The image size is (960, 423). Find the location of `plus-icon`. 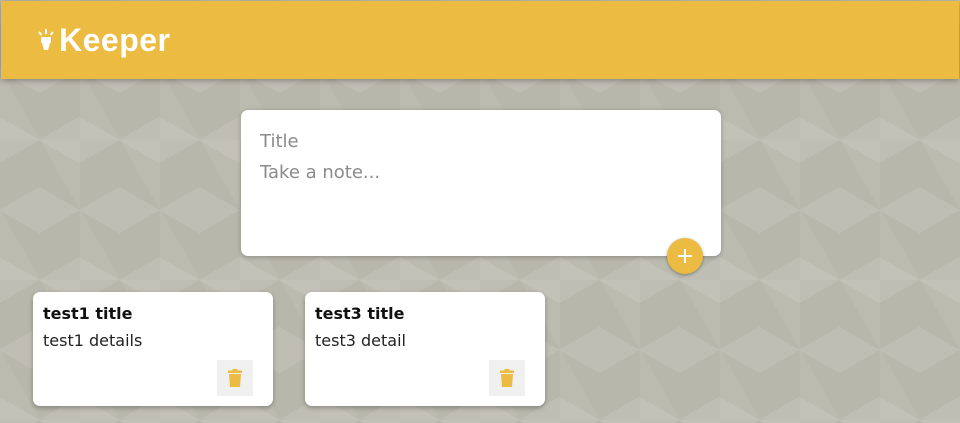

plus-icon is located at coordinates (685, 256).